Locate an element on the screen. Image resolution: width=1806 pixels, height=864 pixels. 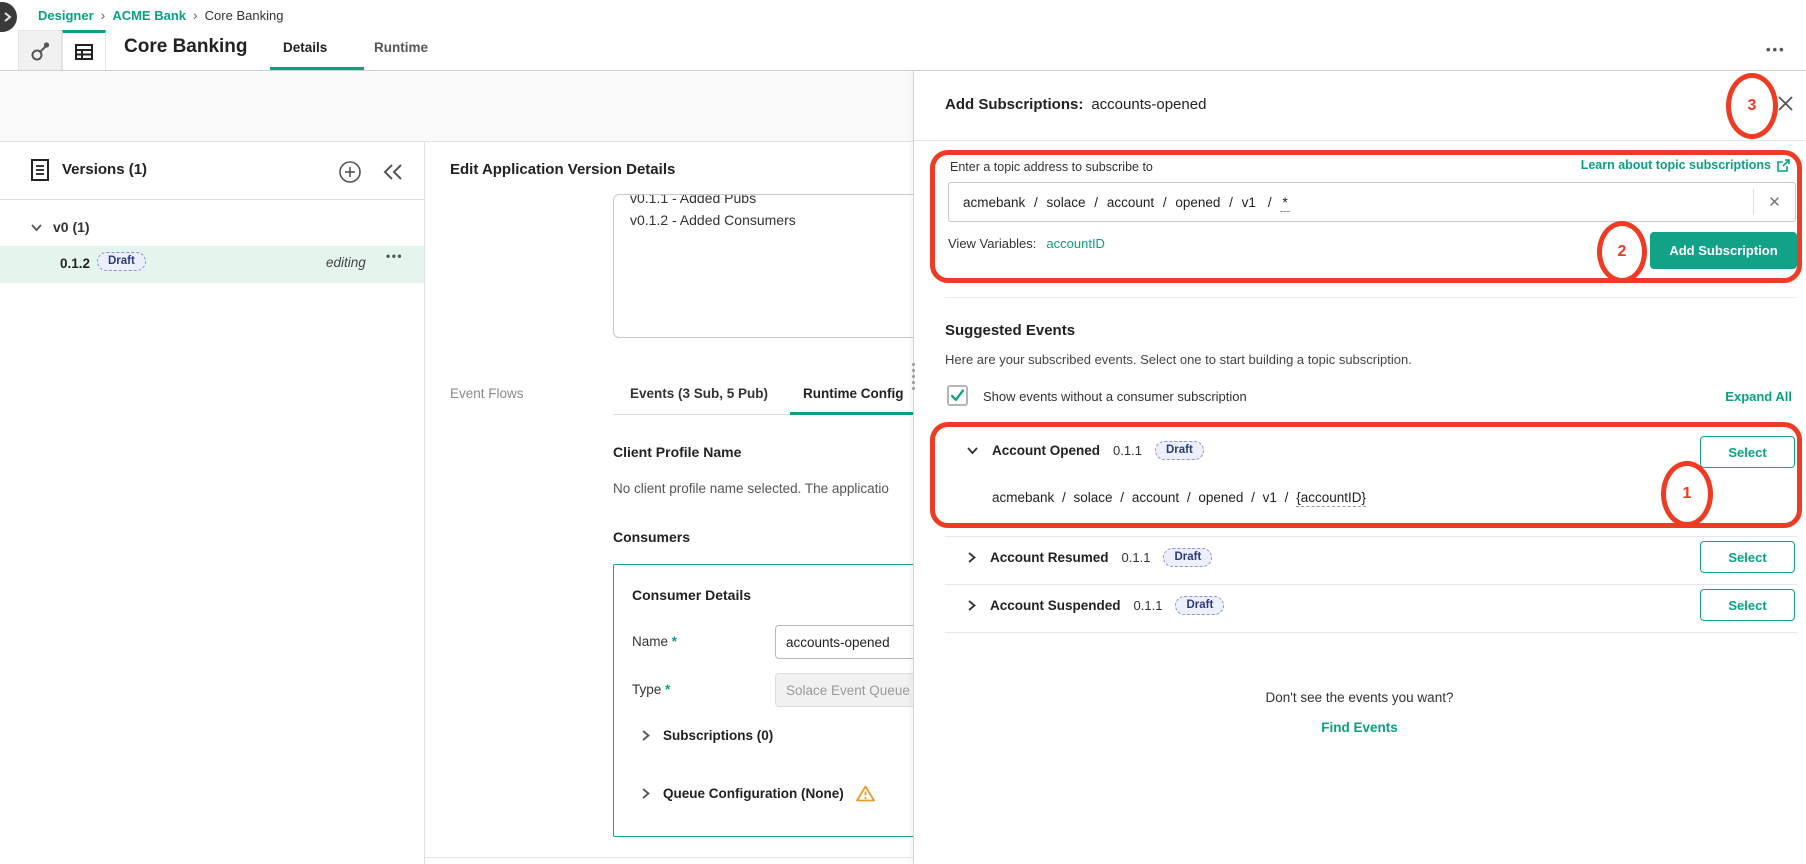
select-event-button-account-opened: Select is located at coordinates (1747, 452).